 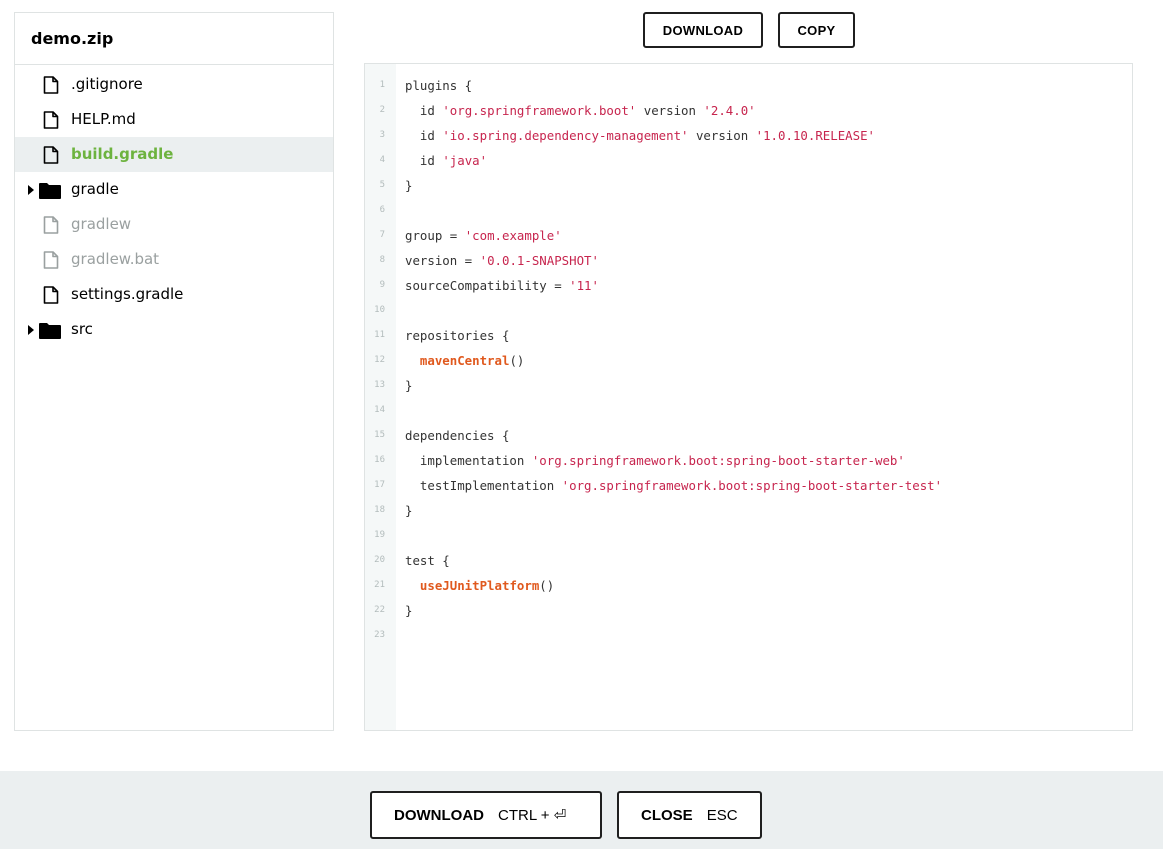 I want to click on code-line: 15 dependencies {, so click(x=748, y=435).